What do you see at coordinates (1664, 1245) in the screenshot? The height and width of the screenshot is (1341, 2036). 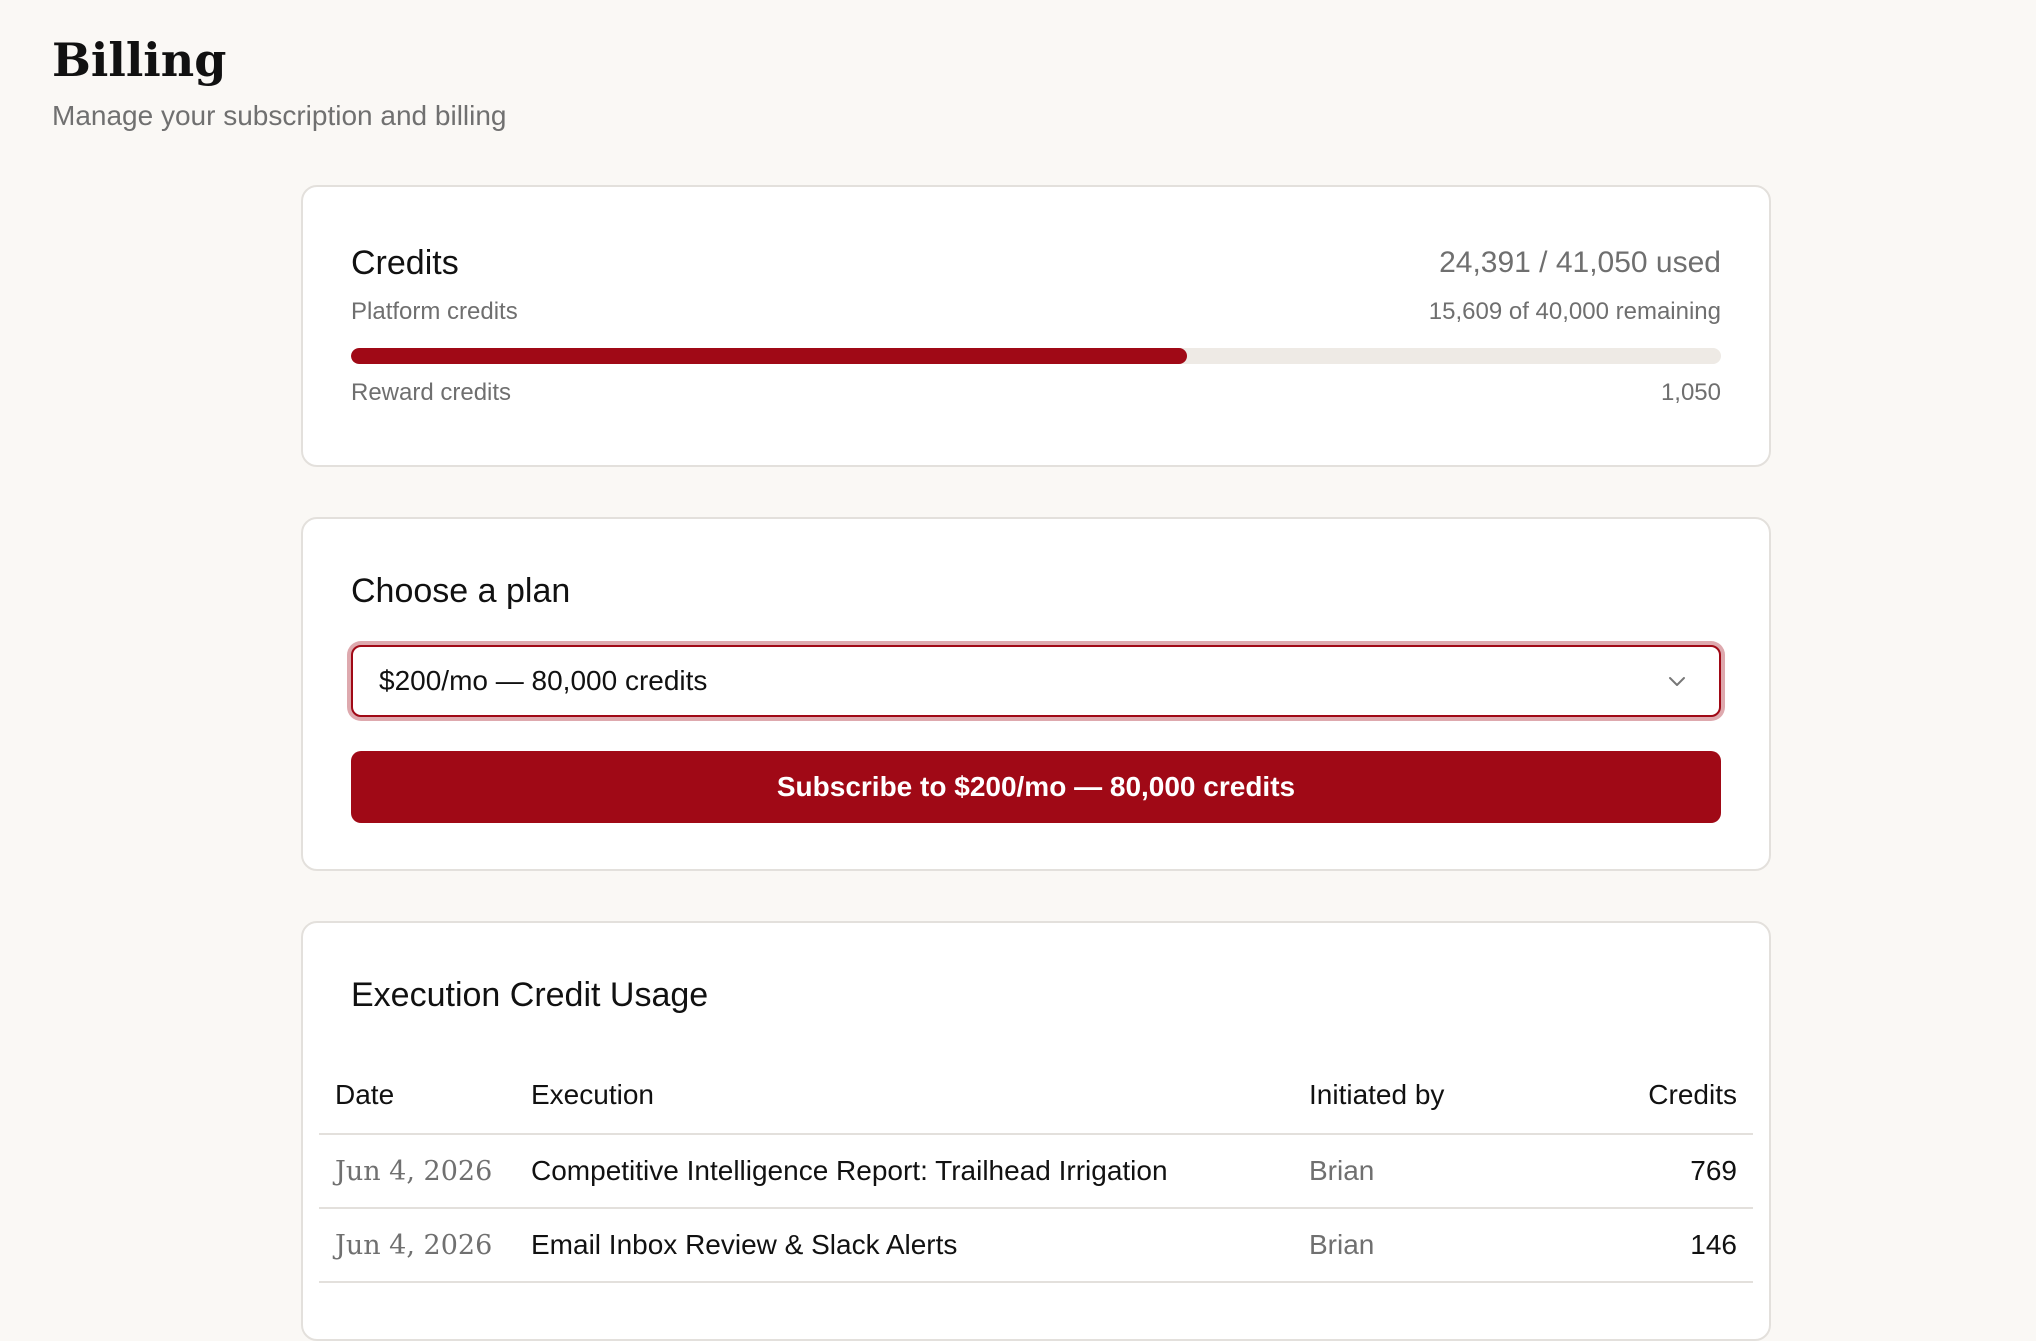 I see `cell-credits: 146` at bounding box center [1664, 1245].